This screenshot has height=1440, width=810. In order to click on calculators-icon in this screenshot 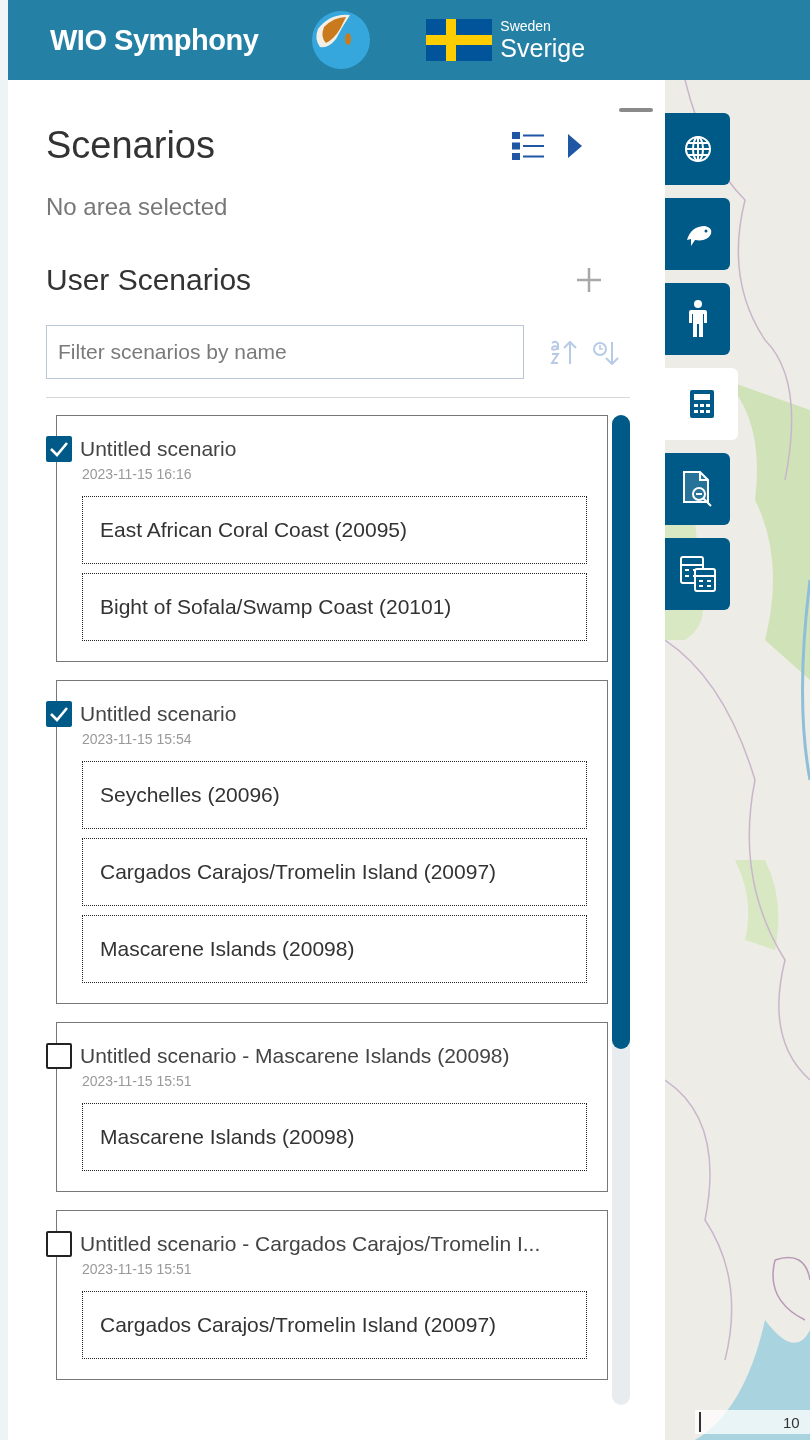, I will do `click(697, 574)`.